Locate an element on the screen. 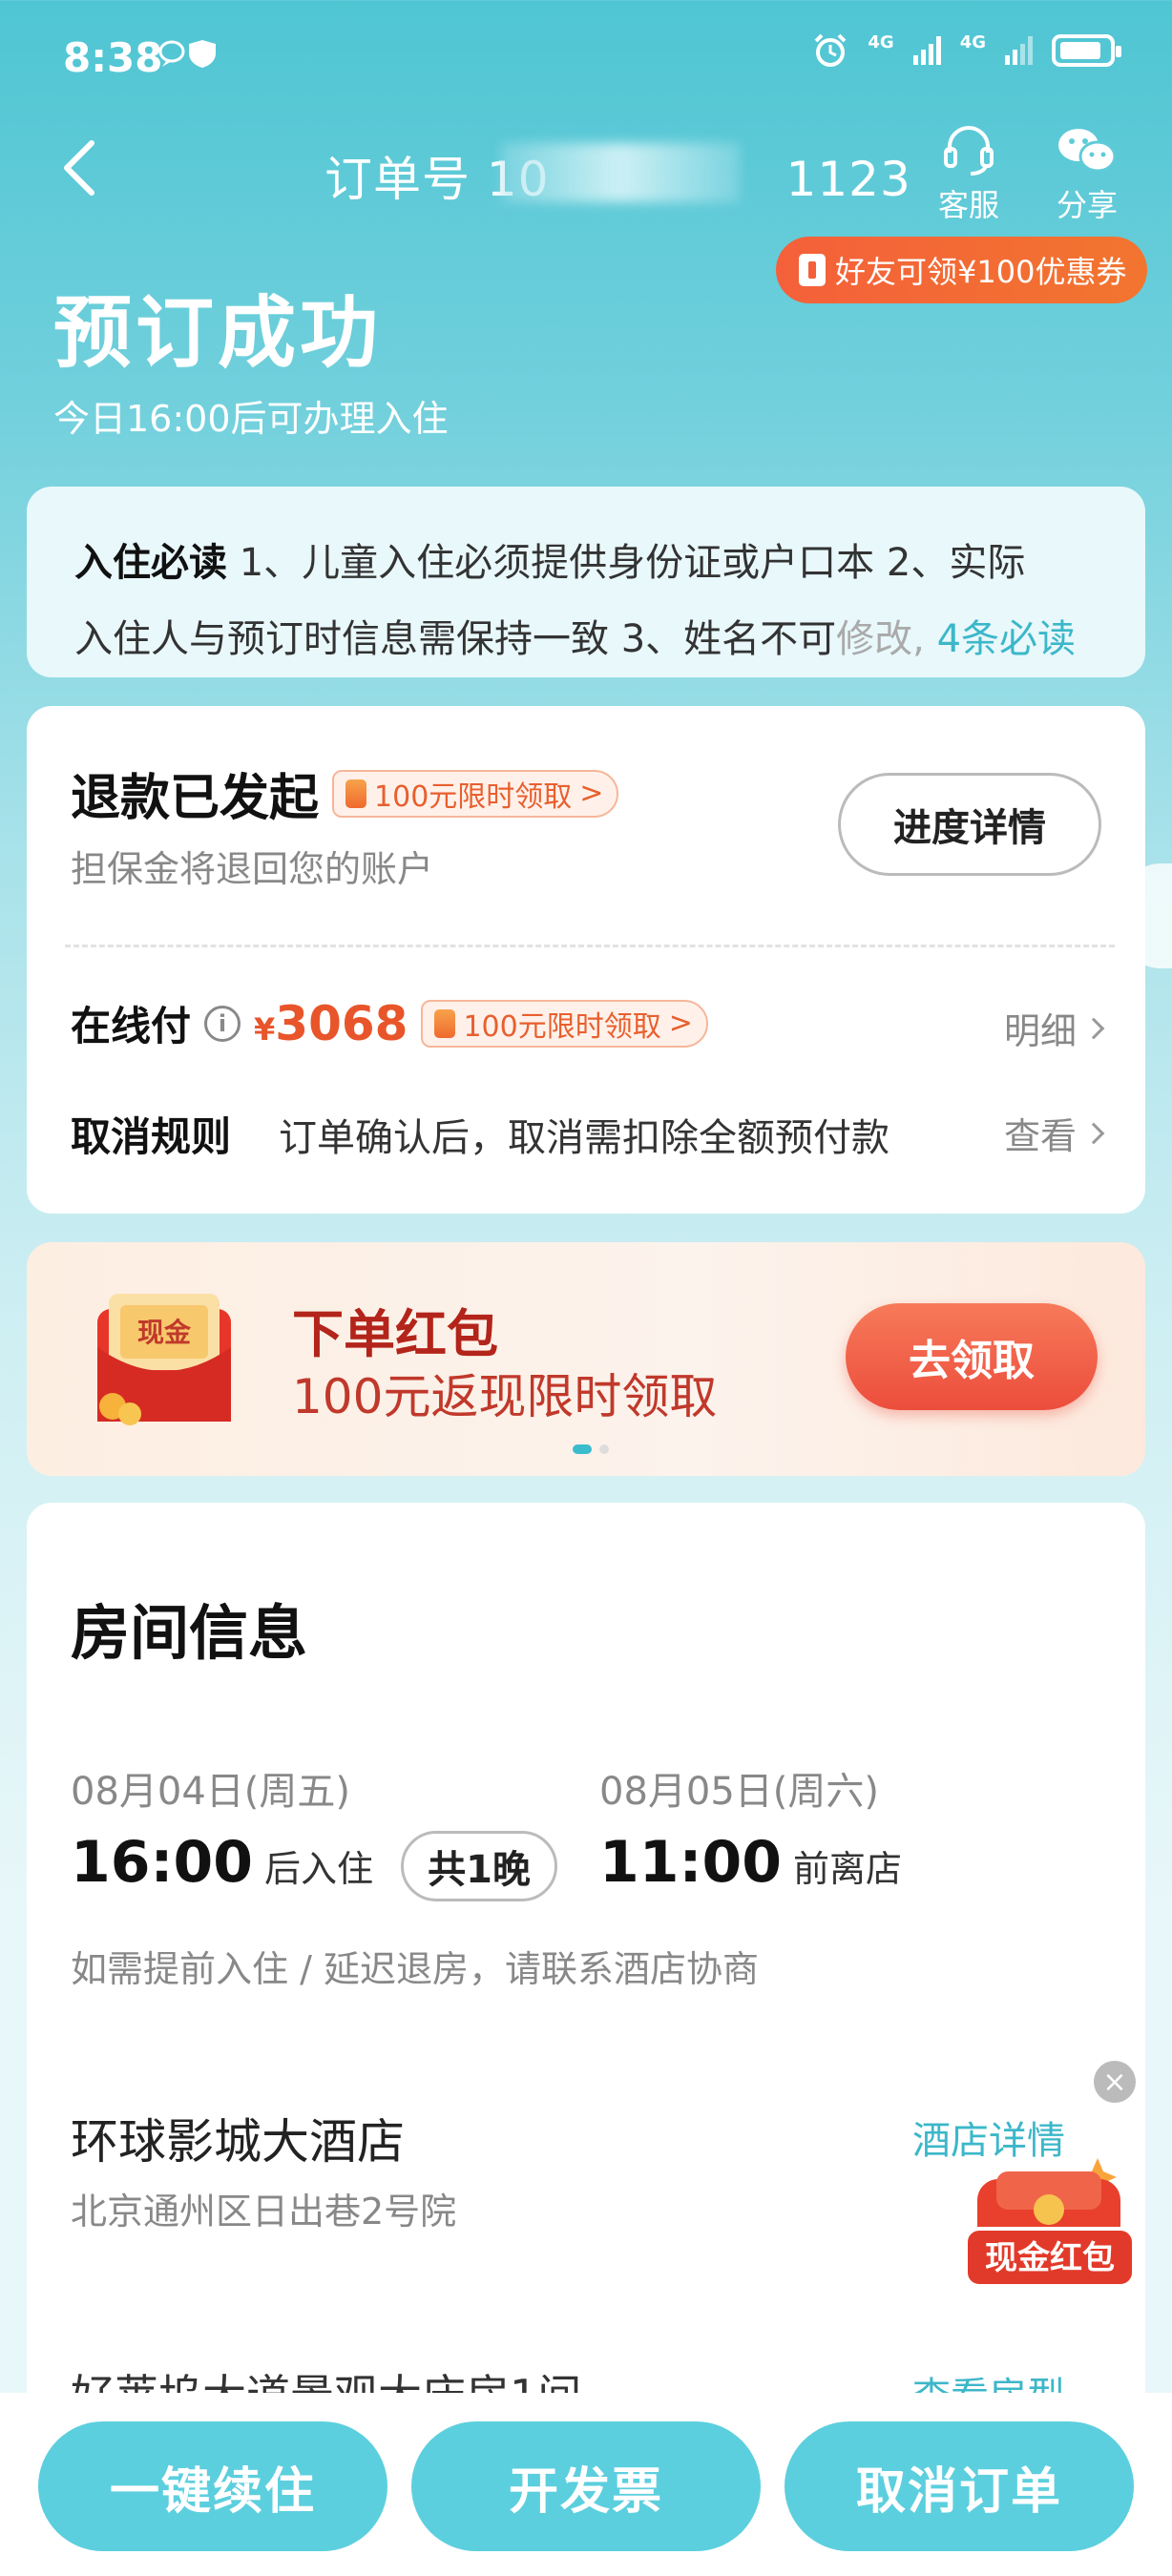  close-icon: × is located at coordinates (1115, 2082).